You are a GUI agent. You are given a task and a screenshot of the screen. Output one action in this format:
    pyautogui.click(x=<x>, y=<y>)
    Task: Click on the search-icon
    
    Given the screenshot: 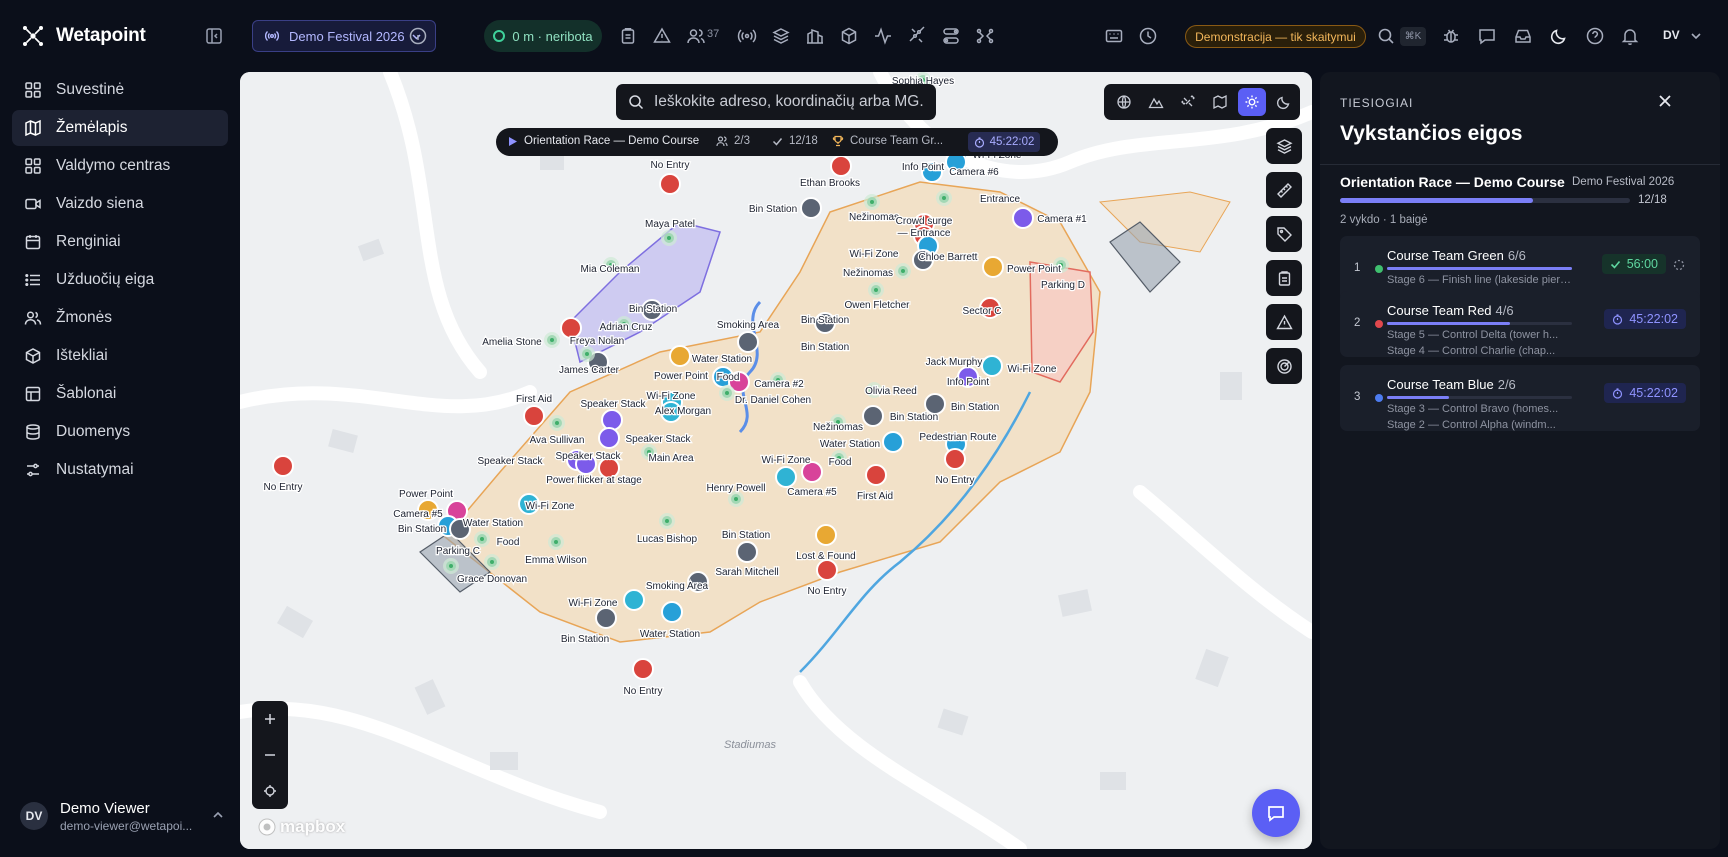 What is the action you would take?
    pyautogui.click(x=1386, y=36)
    